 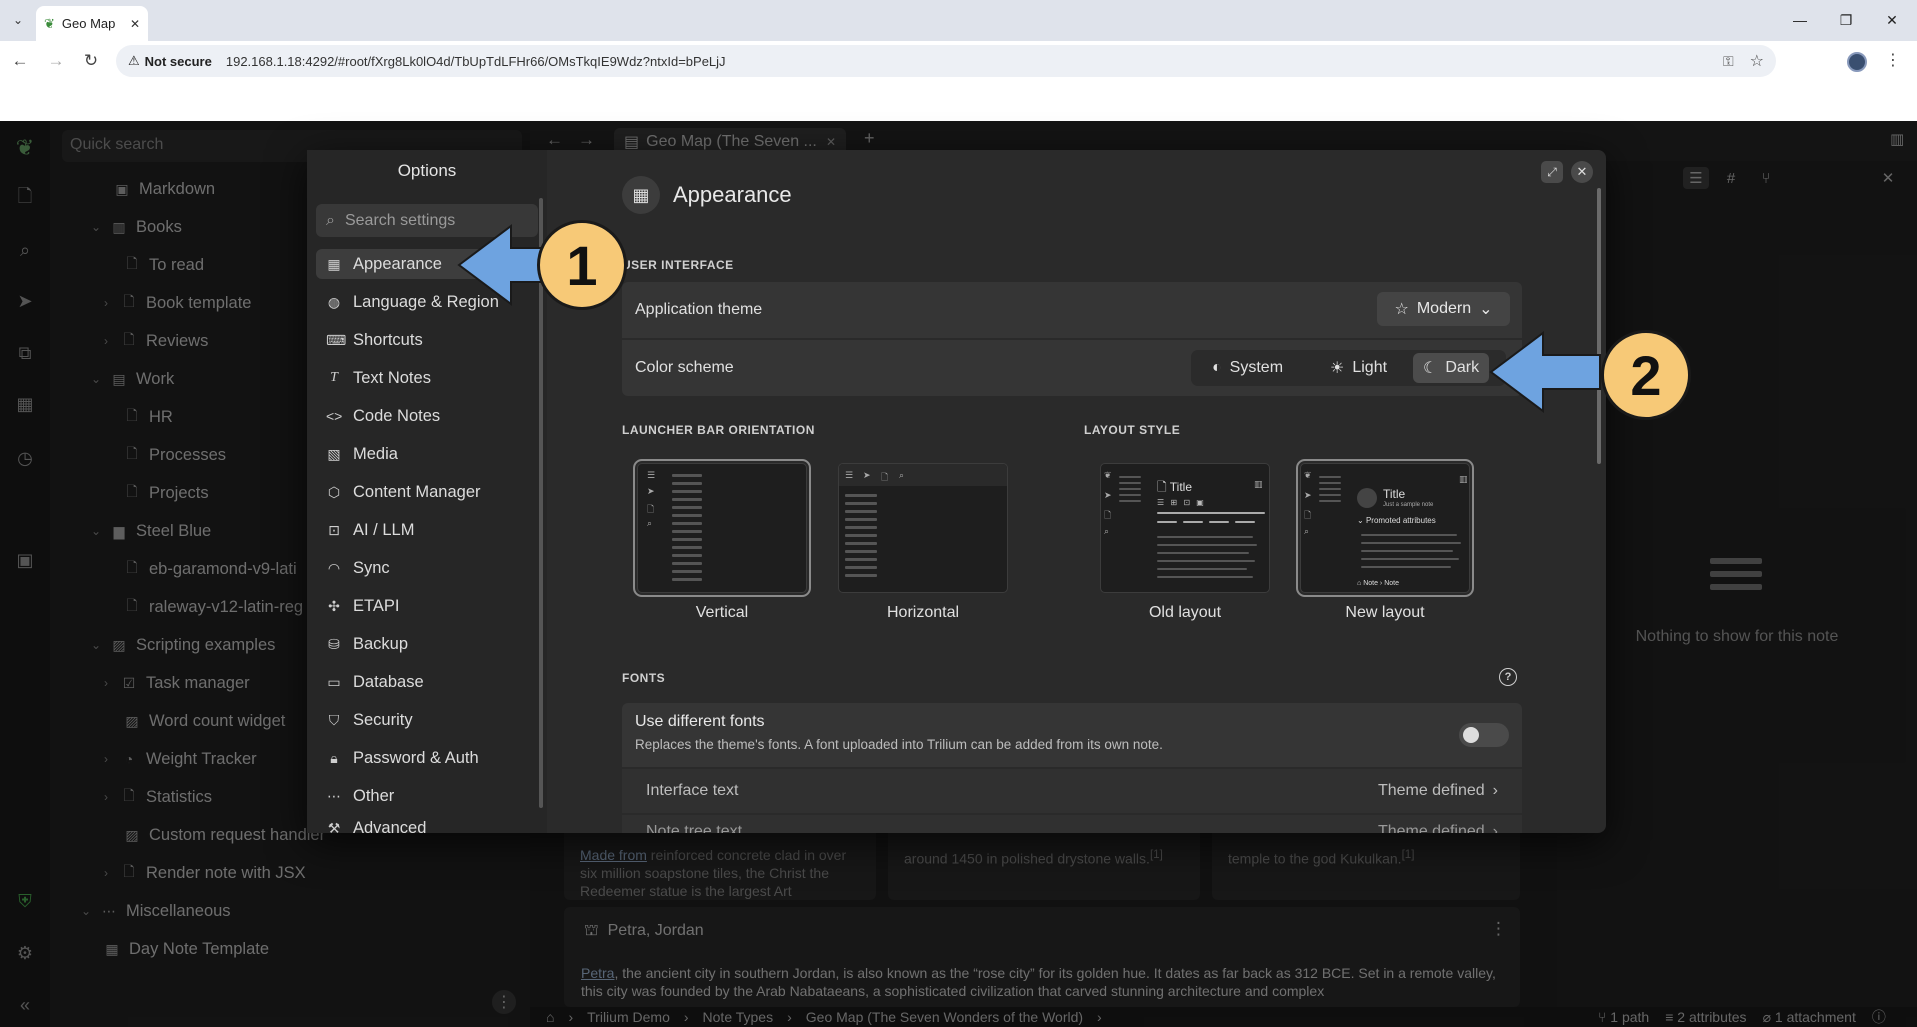 I want to click on options-menu-text-notes: T Text Notes, so click(x=427, y=378).